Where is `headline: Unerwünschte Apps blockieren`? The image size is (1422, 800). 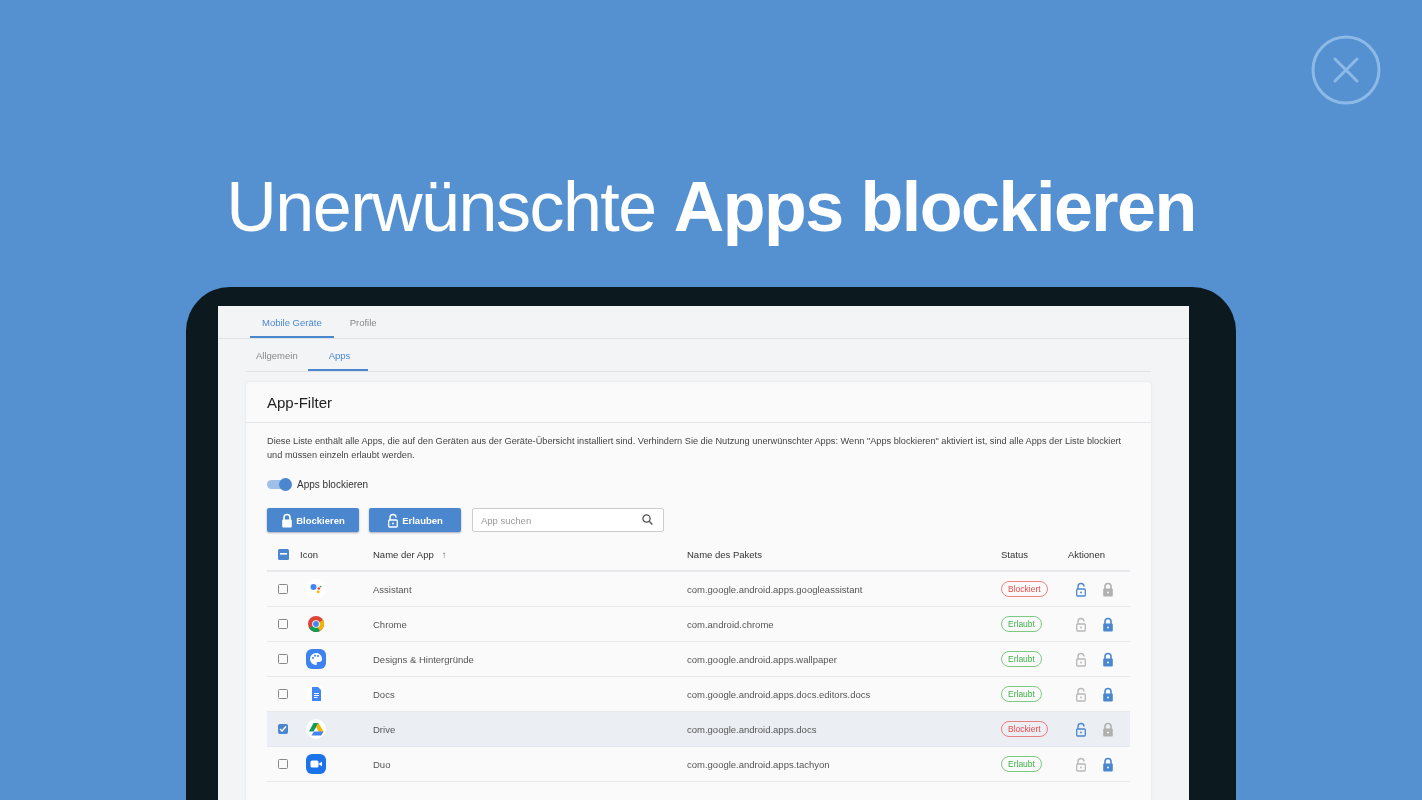
headline: Unerwünschte Apps blockieren is located at coordinates (711, 207).